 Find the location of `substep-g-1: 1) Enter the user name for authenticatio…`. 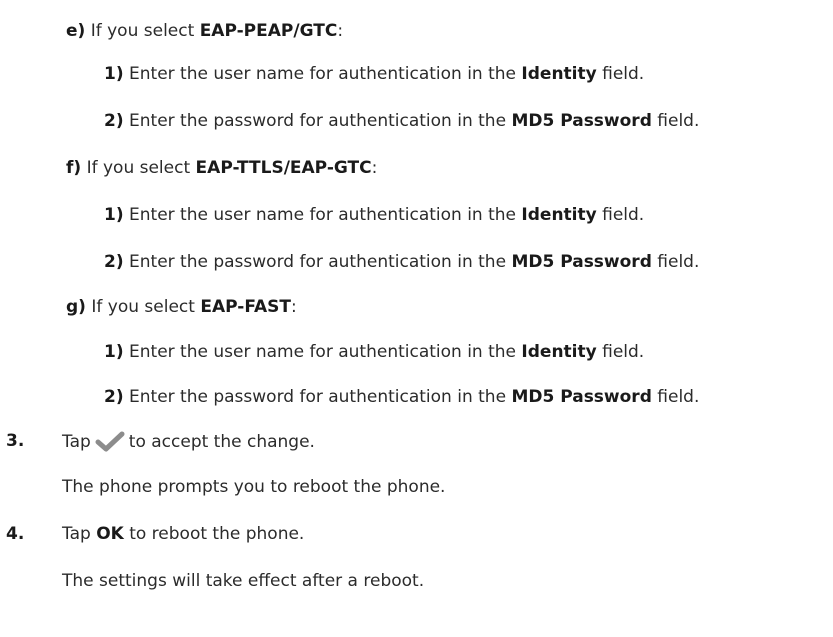

substep-g-1: 1) Enter the user name for authenticatio… is located at coordinates (374, 352).